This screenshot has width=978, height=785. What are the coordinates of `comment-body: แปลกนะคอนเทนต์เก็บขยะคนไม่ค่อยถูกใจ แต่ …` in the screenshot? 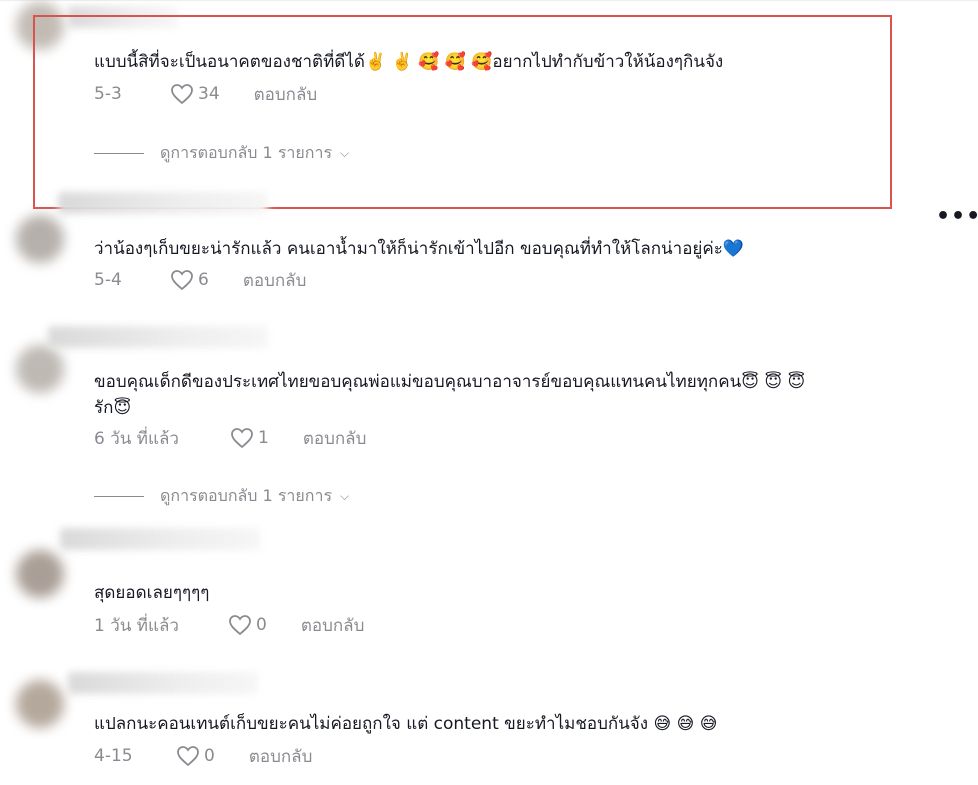 It's located at (371, 724).